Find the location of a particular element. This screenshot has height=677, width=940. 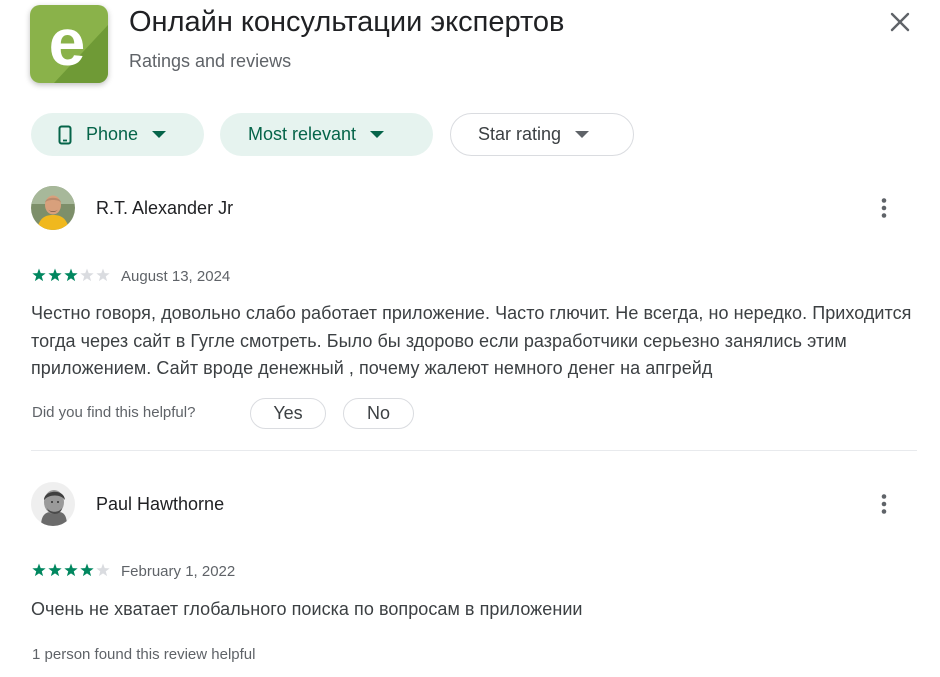

close-icon is located at coordinates (900, 22).